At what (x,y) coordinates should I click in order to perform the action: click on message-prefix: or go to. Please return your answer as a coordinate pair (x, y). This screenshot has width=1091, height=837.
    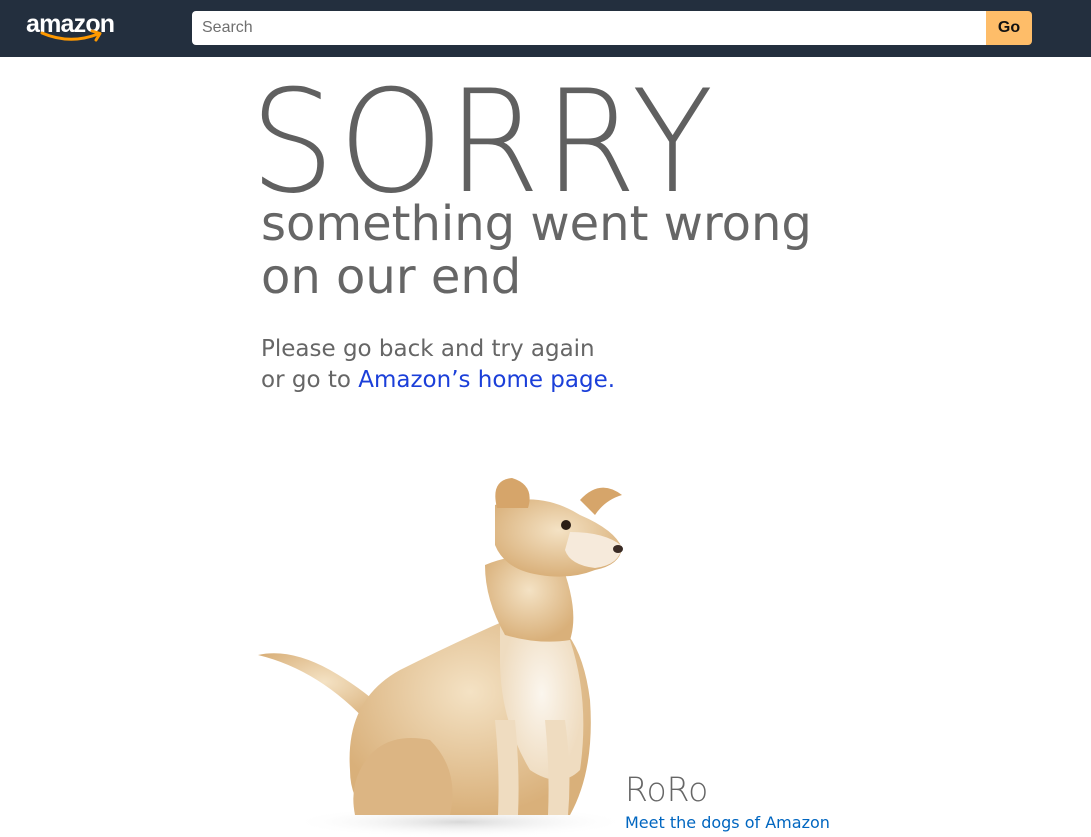
    Looking at the image, I should click on (306, 380).